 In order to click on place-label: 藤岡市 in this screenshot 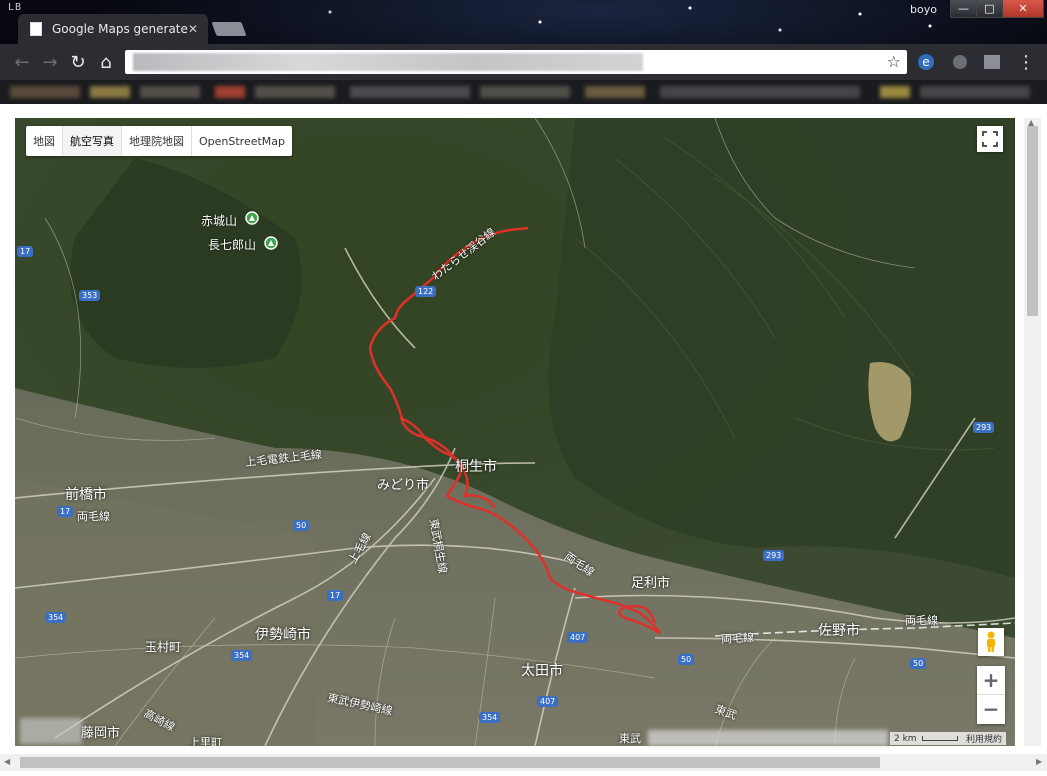, I will do `click(101, 733)`.